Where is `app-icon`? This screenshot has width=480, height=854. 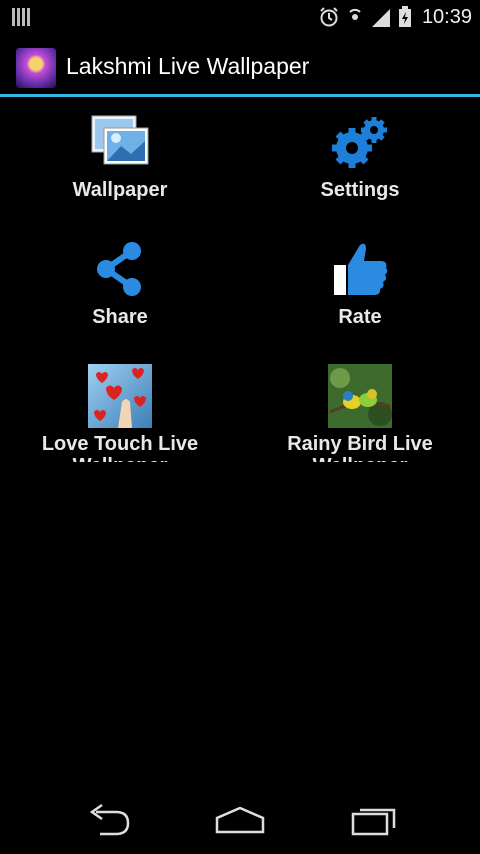
app-icon is located at coordinates (36, 68).